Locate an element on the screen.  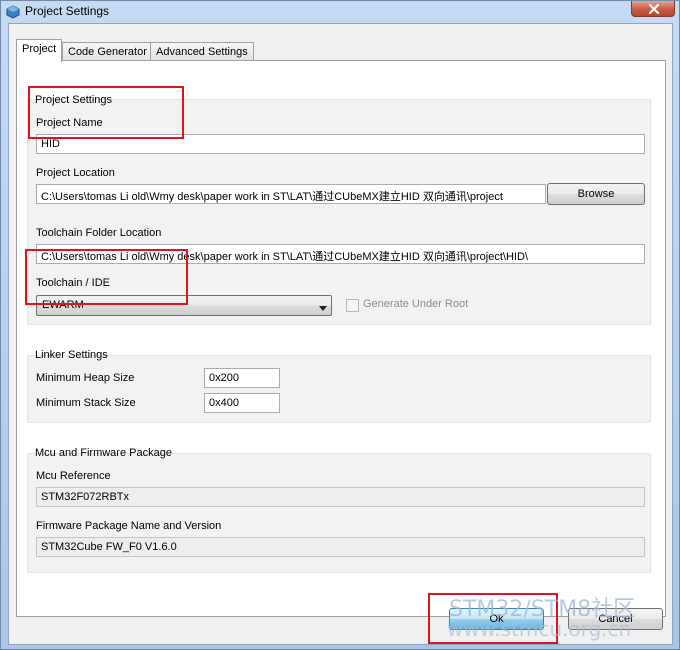
toolchain-folder-label: Toolchain Folder Location is located at coordinates (99, 233).